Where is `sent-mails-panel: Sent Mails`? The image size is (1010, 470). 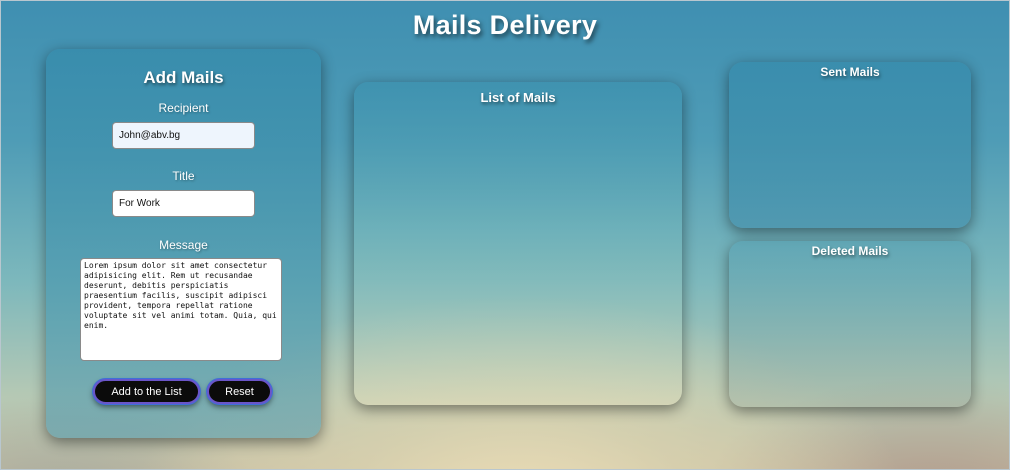
sent-mails-panel: Sent Mails is located at coordinates (850, 145).